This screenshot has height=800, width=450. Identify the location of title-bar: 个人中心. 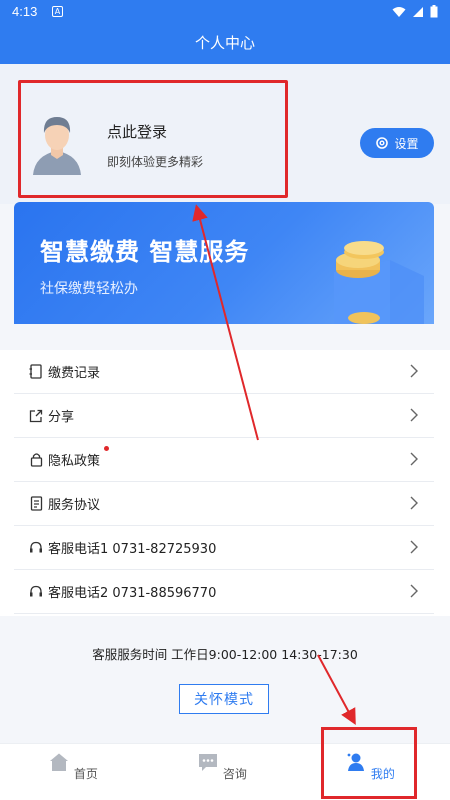
(225, 44).